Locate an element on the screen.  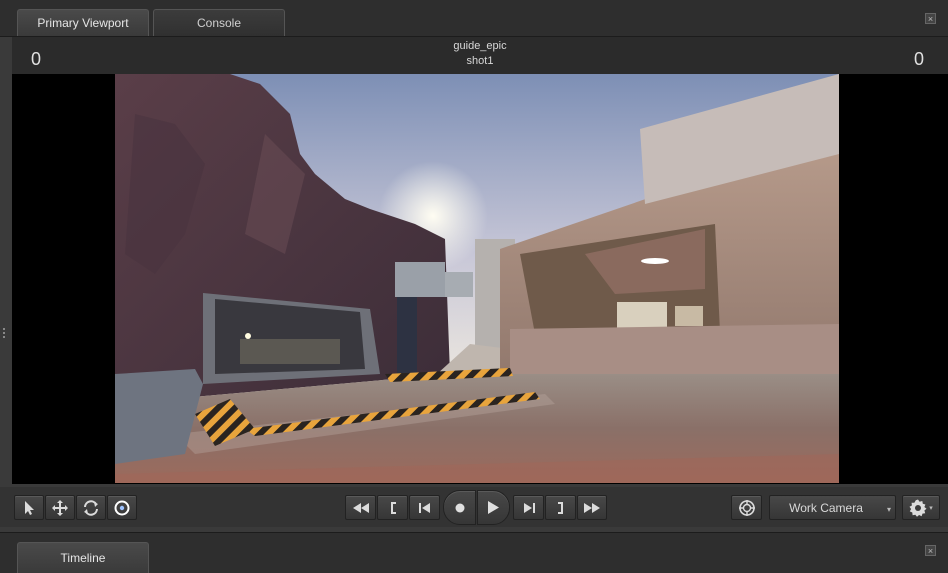
skip-forward-icon is located at coordinates (529, 507).